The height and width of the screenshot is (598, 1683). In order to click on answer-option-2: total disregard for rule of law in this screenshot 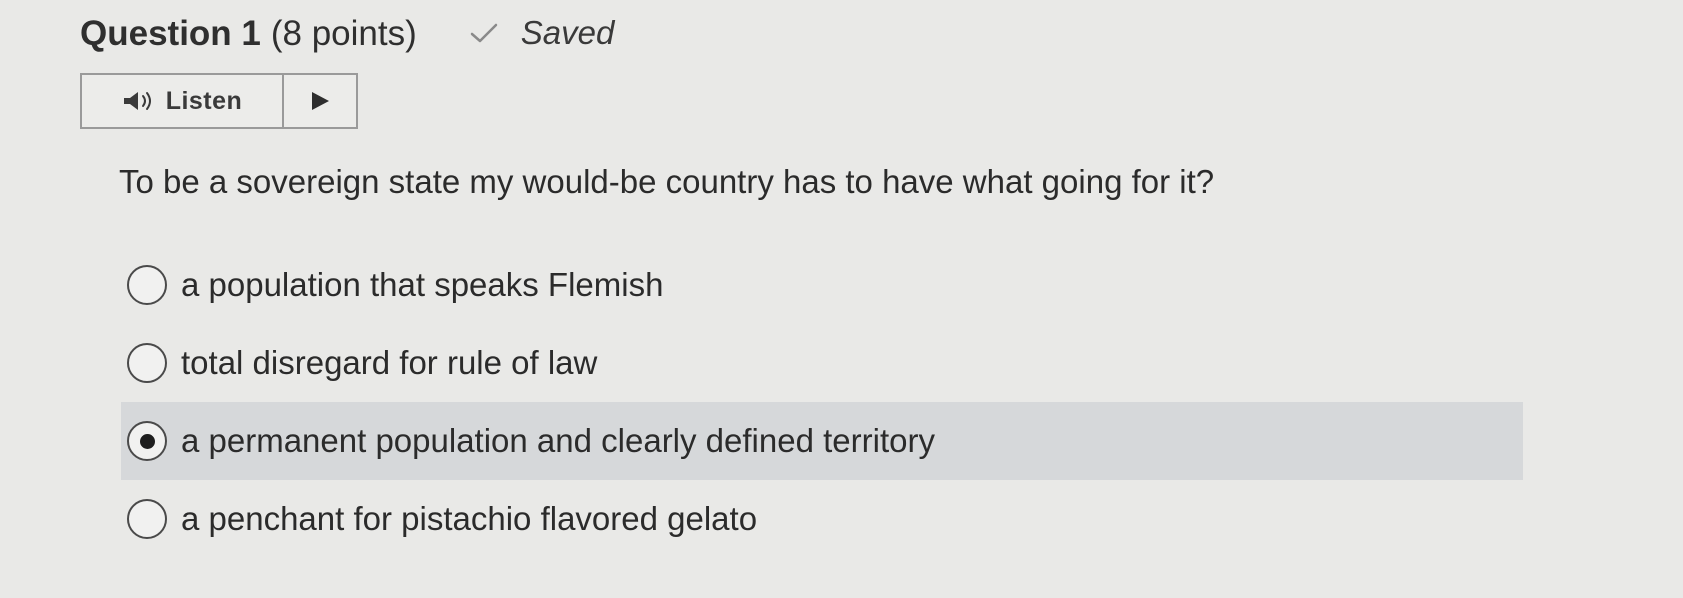, I will do `click(822, 363)`.